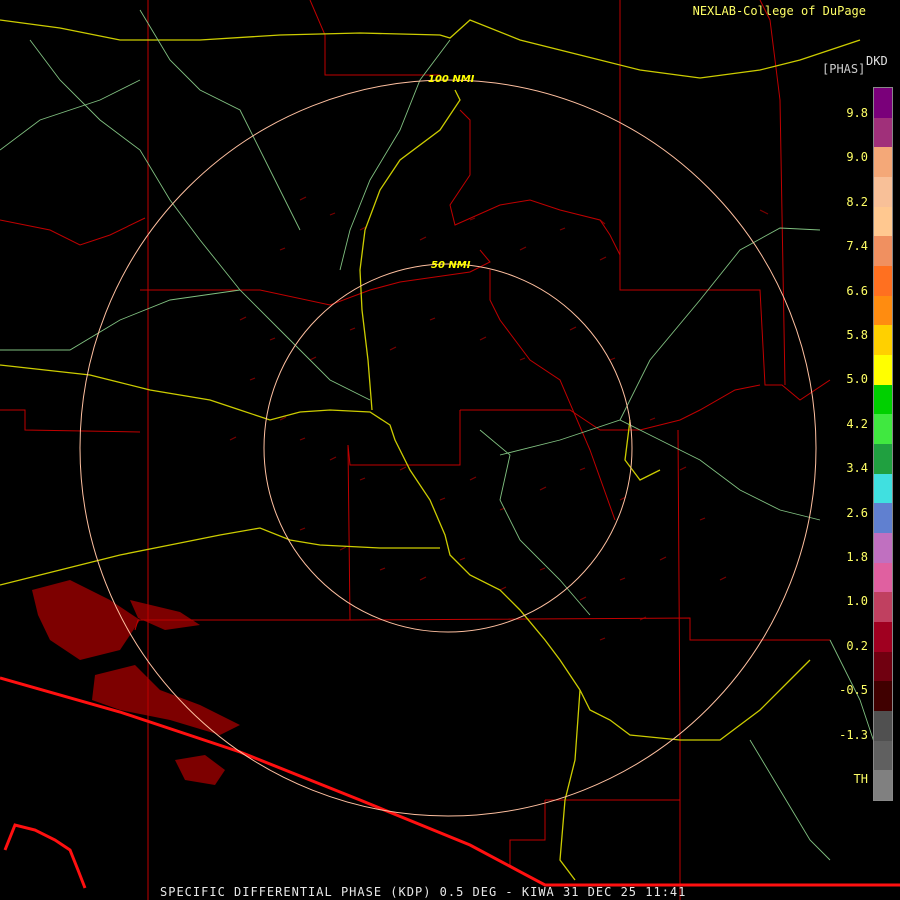  What do you see at coordinates (857, 601) in the screenshot?
I see `color-scale-tick-label: 1.0` at bounding box center [857, 601].